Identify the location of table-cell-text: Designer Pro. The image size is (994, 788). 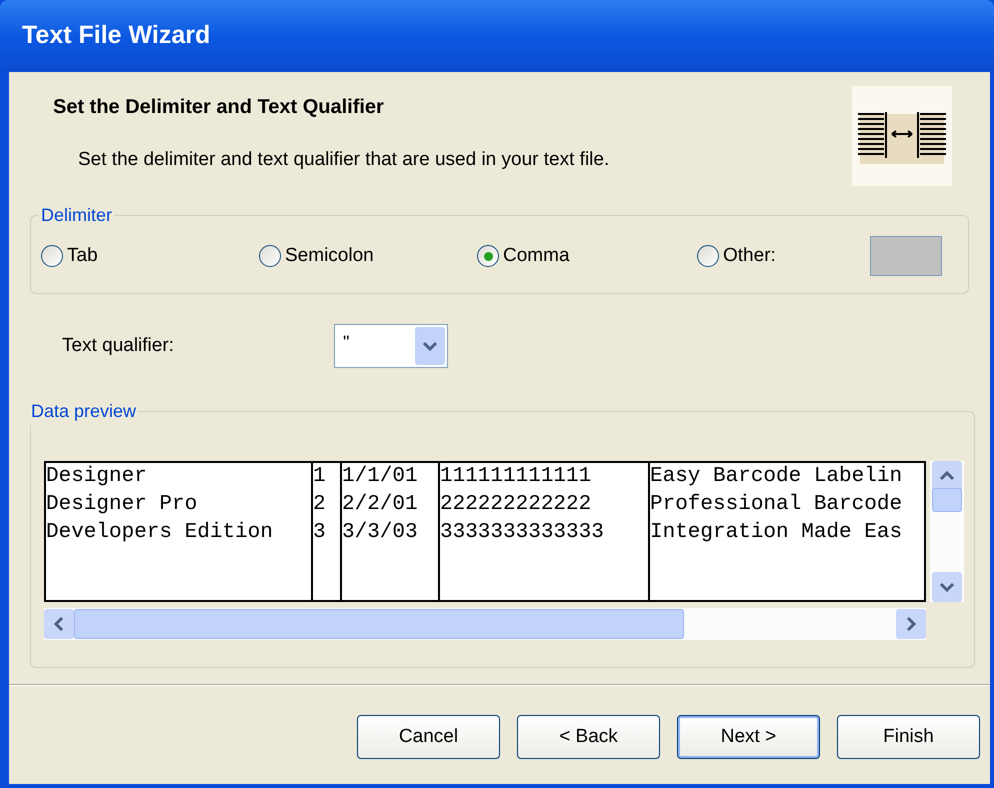
(122, 505).